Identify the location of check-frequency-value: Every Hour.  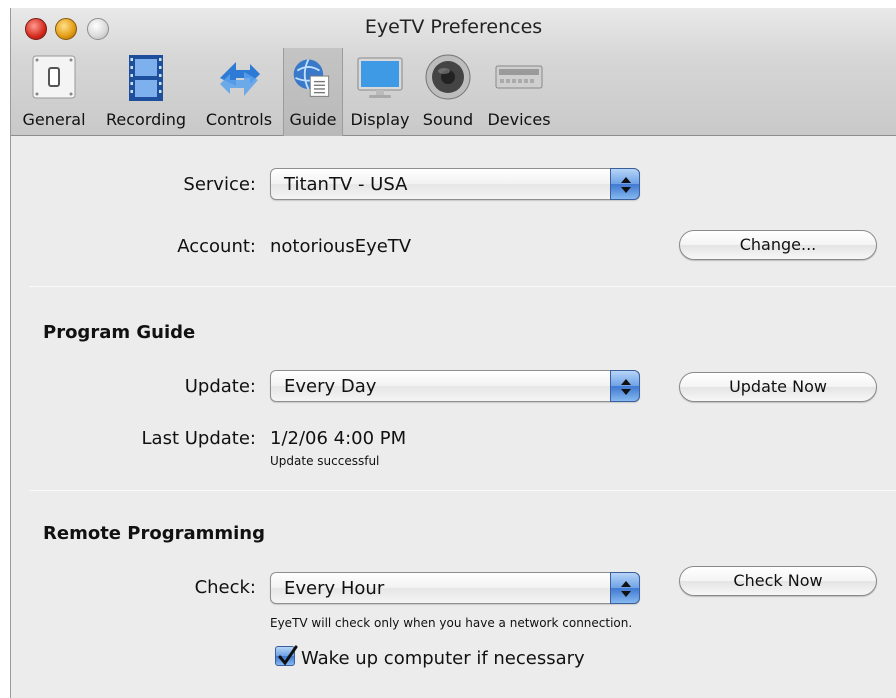
(334, 588).